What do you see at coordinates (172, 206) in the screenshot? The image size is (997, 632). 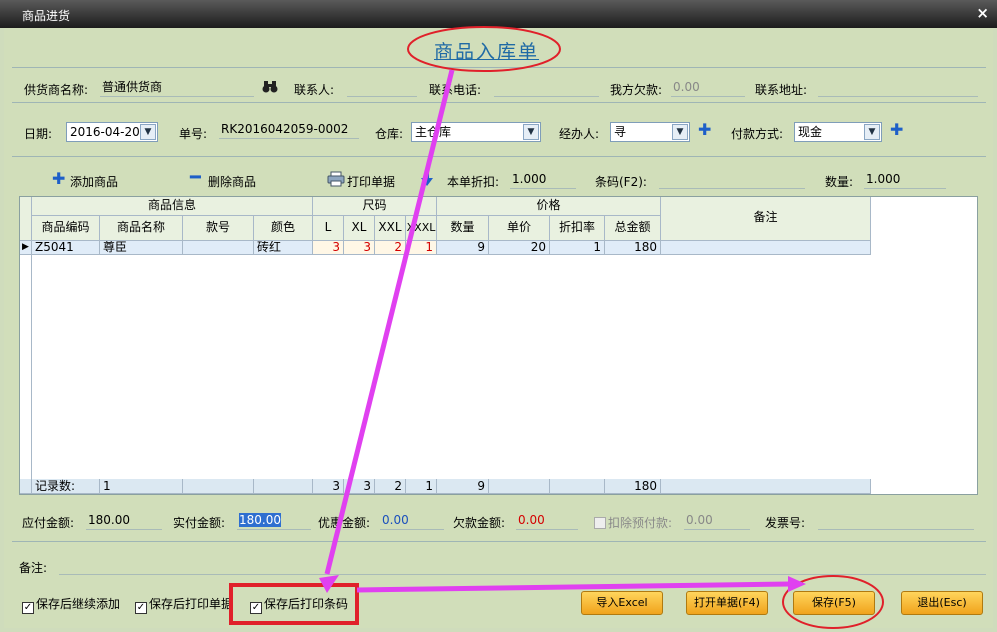 I see `group-header-product-info: 商品信息` at bounding box center [172, 206].